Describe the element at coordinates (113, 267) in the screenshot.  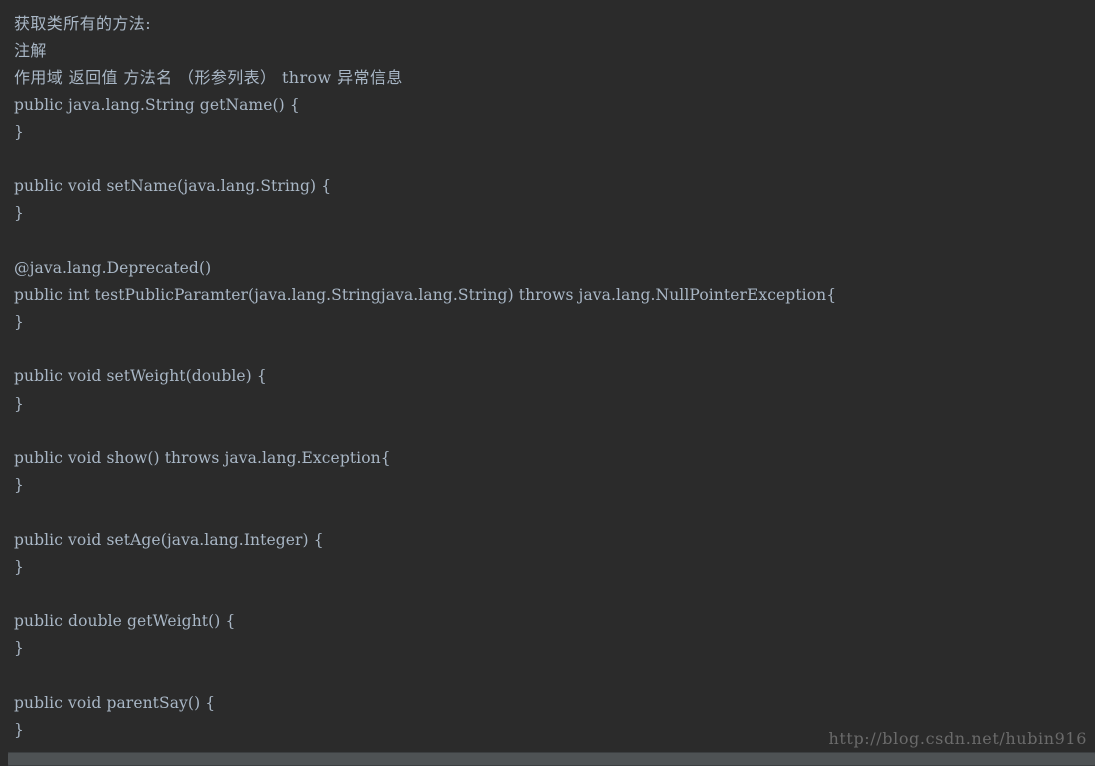
I see `console-line: @java.lang.Deprecated()` at that location.